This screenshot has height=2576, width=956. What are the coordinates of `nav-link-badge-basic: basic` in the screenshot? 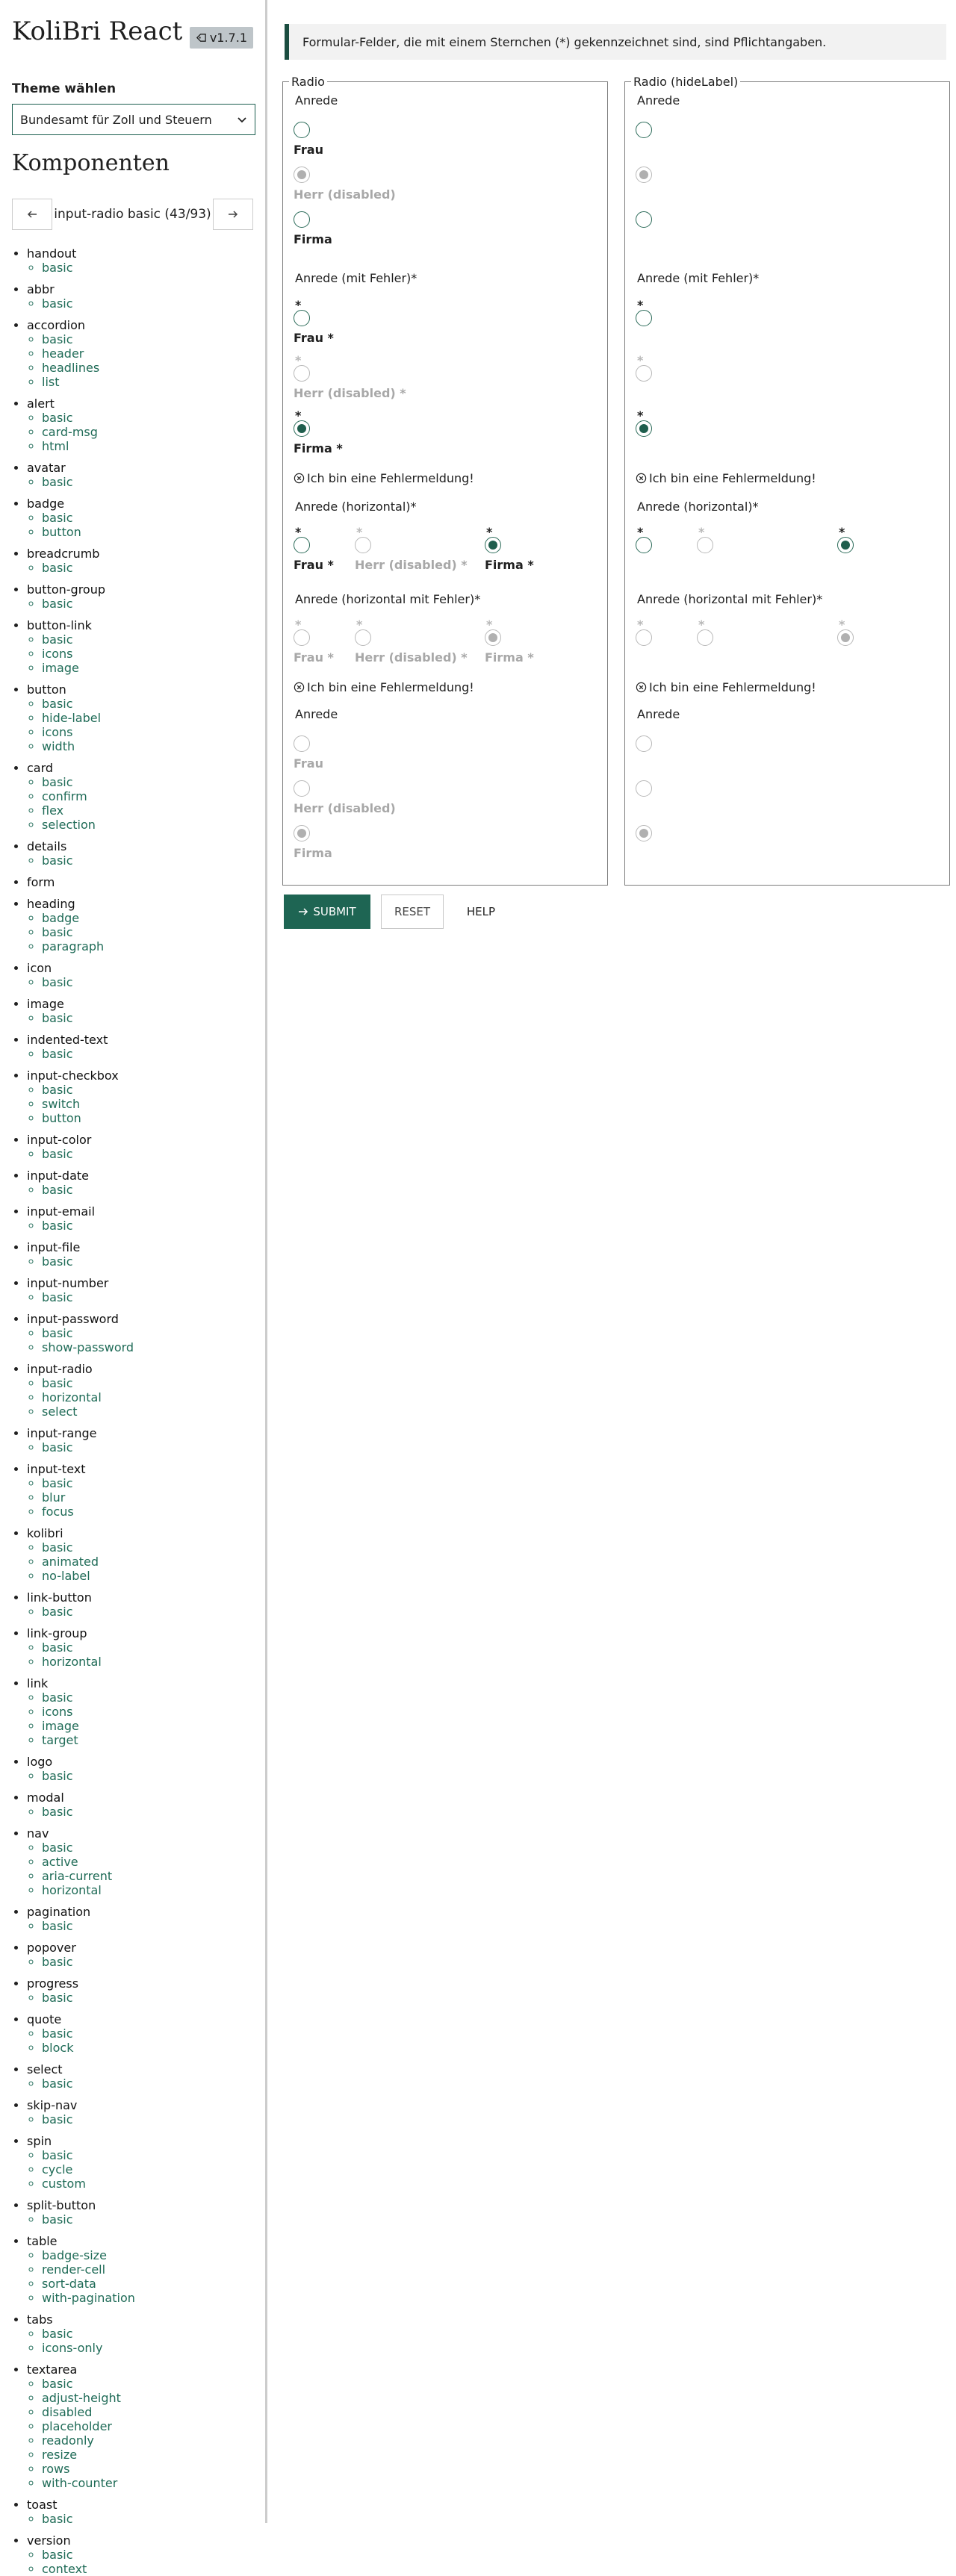 It's located at (147, 518).